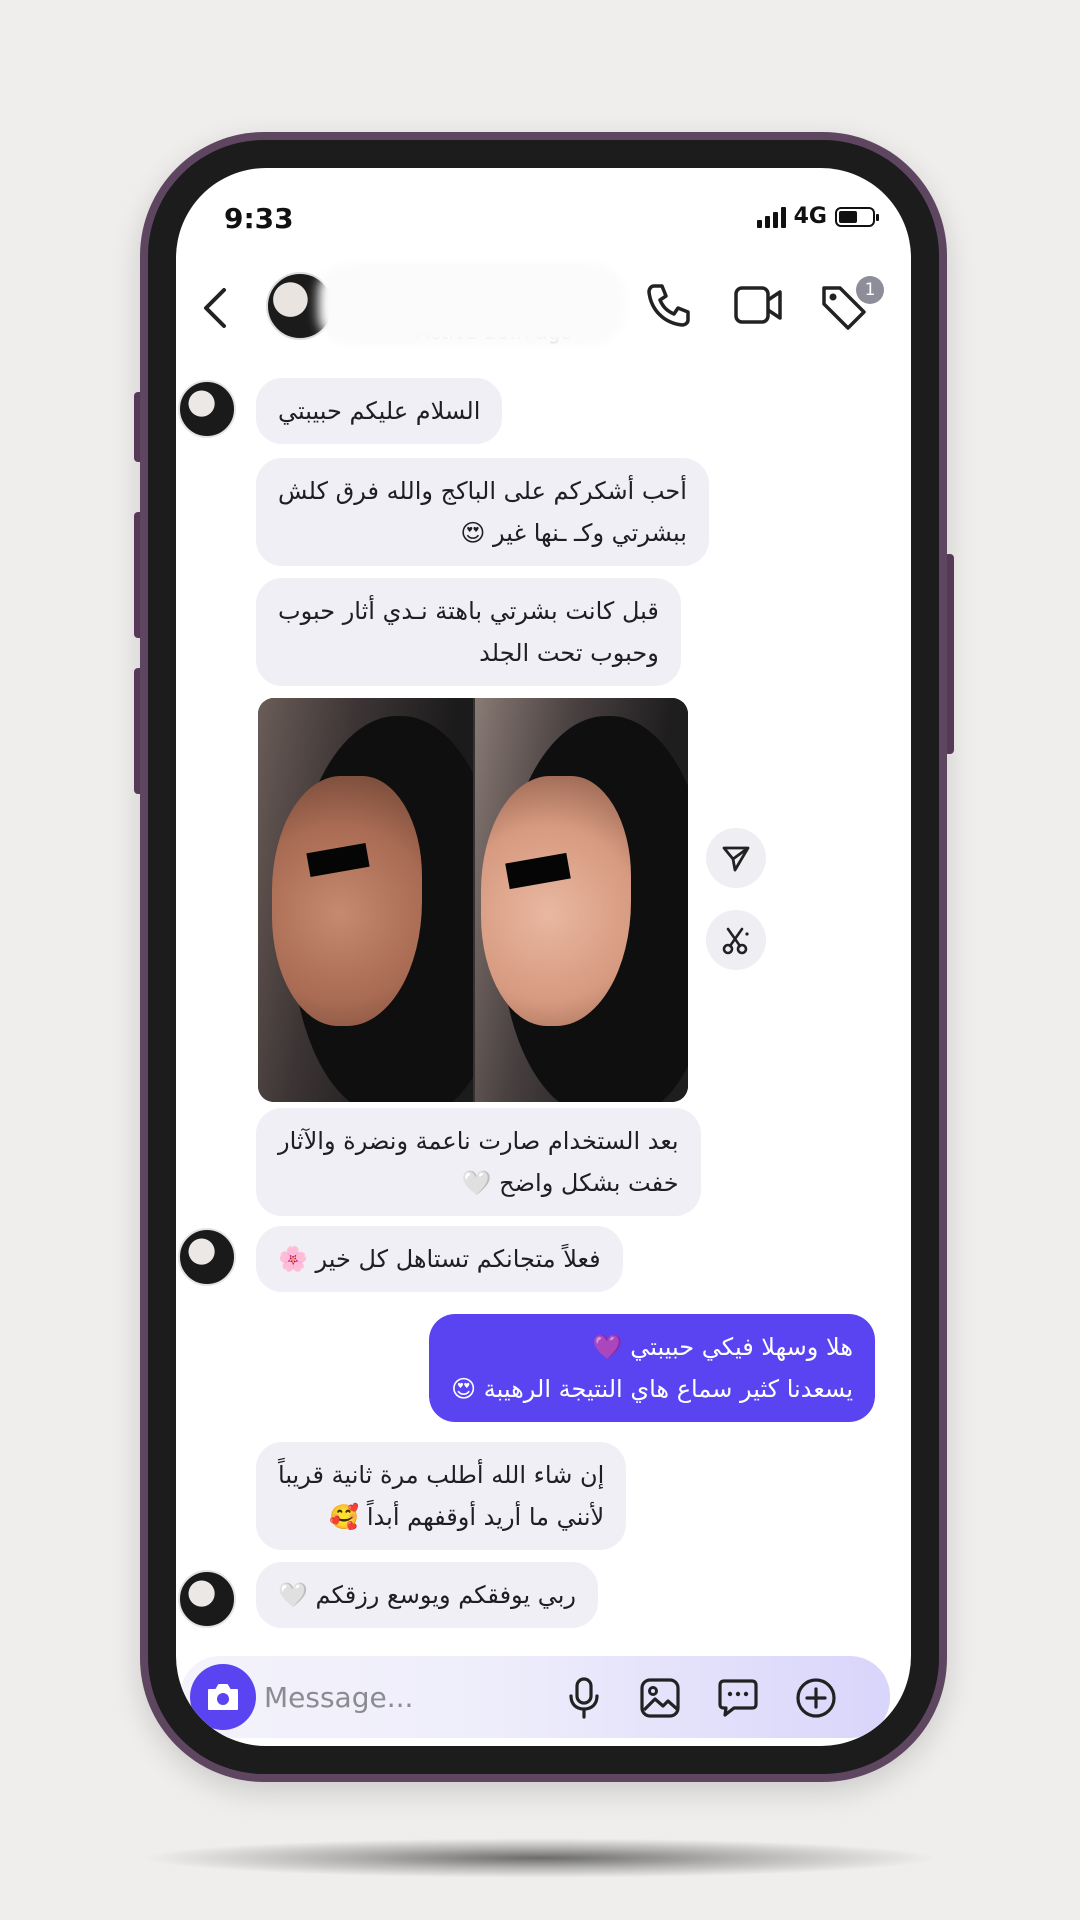  I want to click on add-button, so click(816, 1700).